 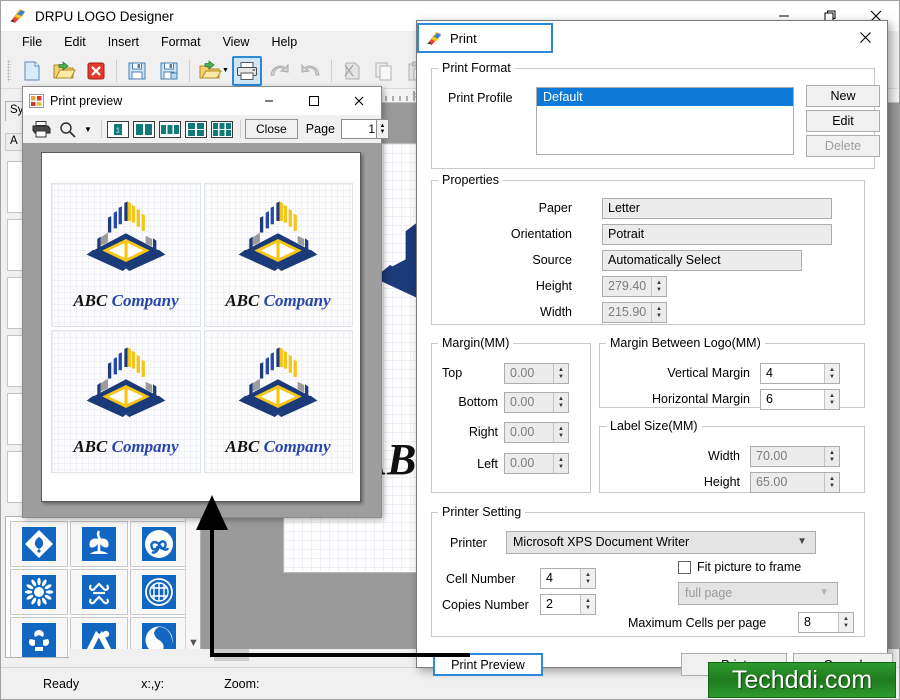 I want to click on max-cells-spinner: ▲ ▼, so click(x=845, y=622).